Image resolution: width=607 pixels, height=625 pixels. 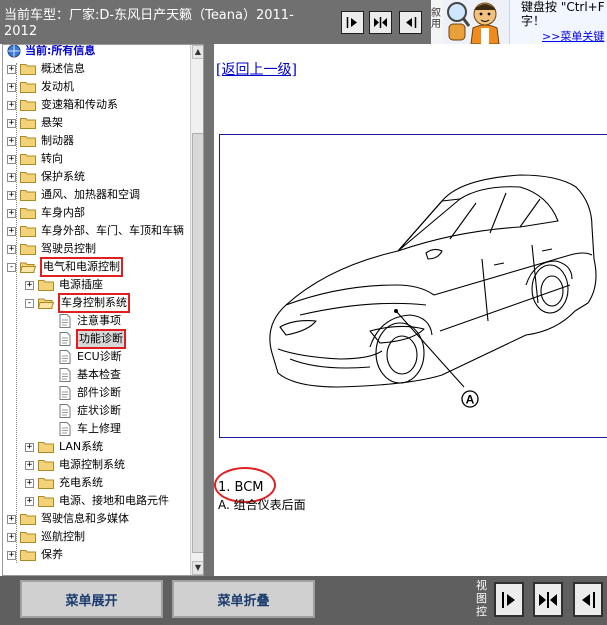 I want to click on expand-left-icon, so click(x=411, y=22).